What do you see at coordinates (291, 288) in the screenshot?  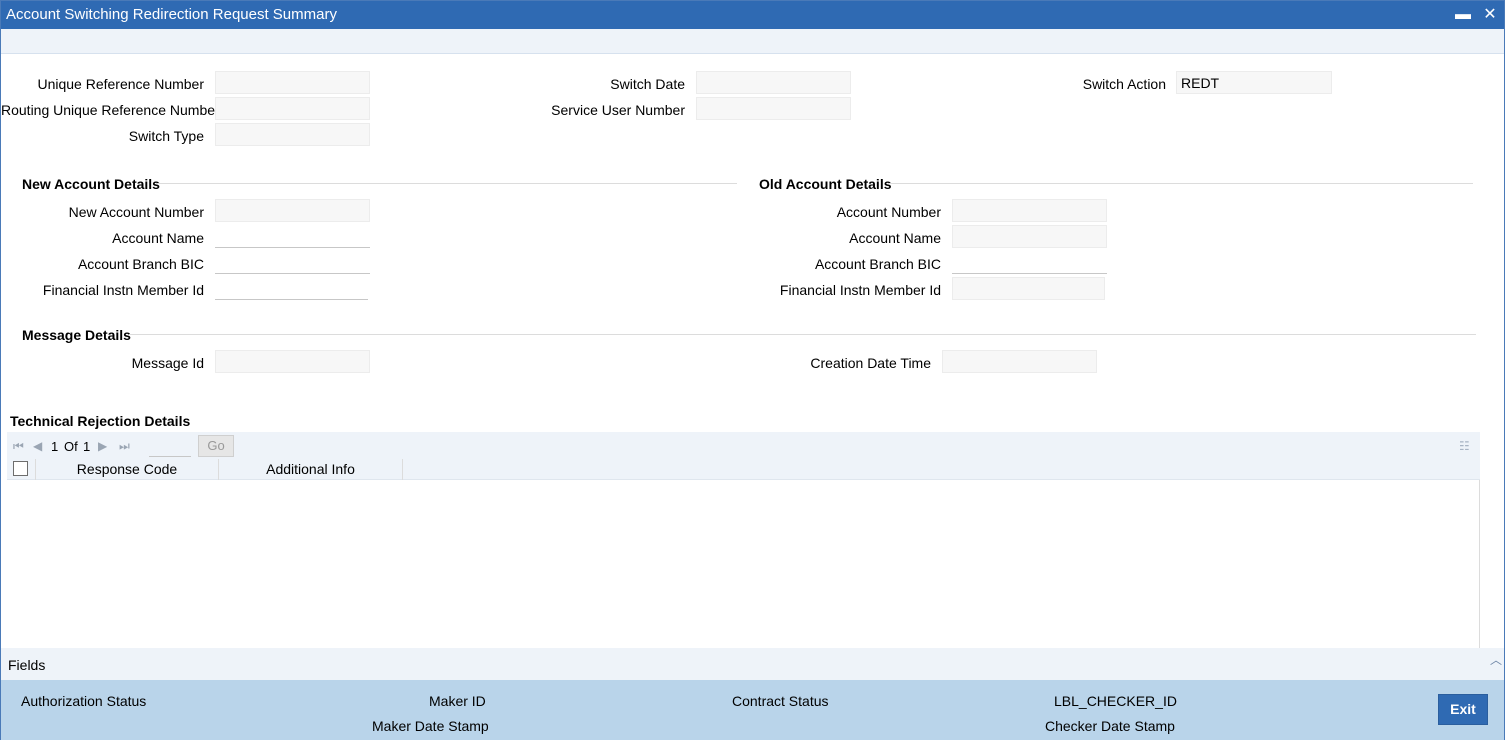 I see `new-member-id-field` at bounding box center [291, 288].